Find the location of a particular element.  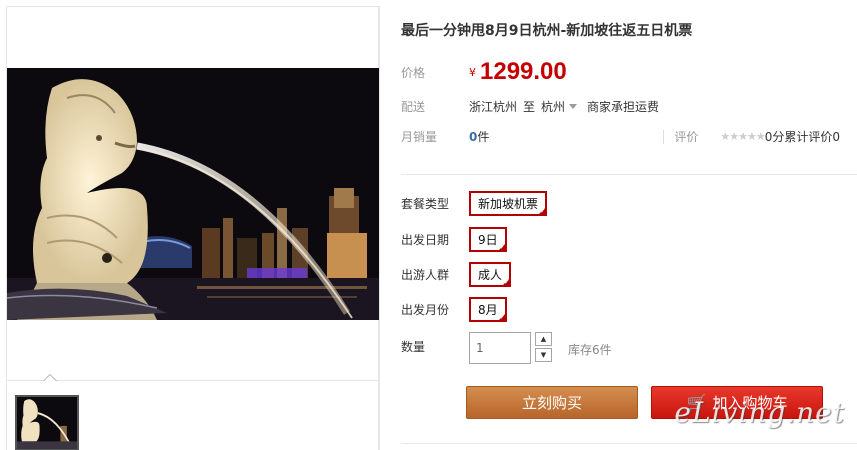

option-selected-month: 8月 is located at coordinates (488, 309).